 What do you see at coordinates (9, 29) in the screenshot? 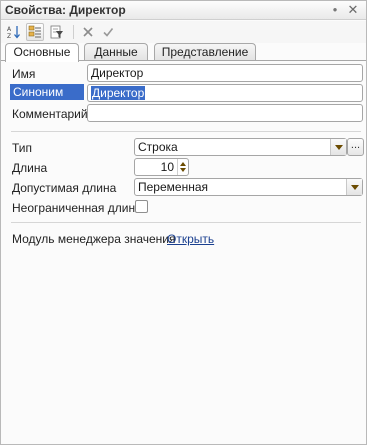
I see `svg-text: A` at bounding box center [9, 29].